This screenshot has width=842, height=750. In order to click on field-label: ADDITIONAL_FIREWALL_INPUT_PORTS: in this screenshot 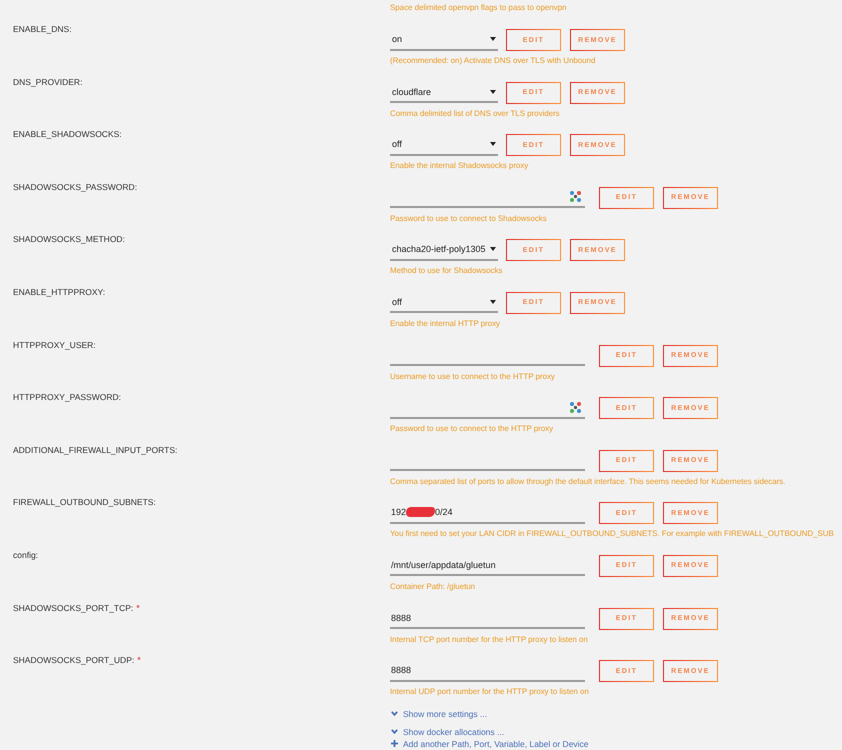, I will do `click(95, 449)`.